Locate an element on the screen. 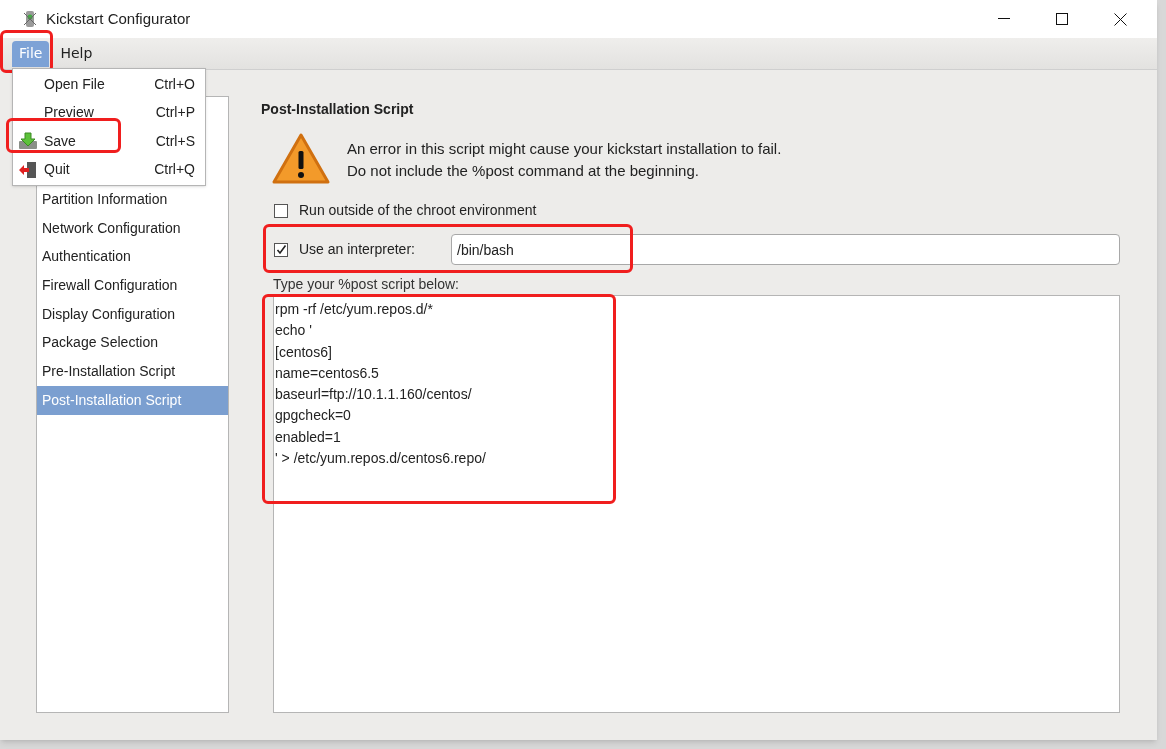 The height and width of the screenshot is (749, 1166). checkbox-label: Use an interpreter: is located at coordinates (357, 249).